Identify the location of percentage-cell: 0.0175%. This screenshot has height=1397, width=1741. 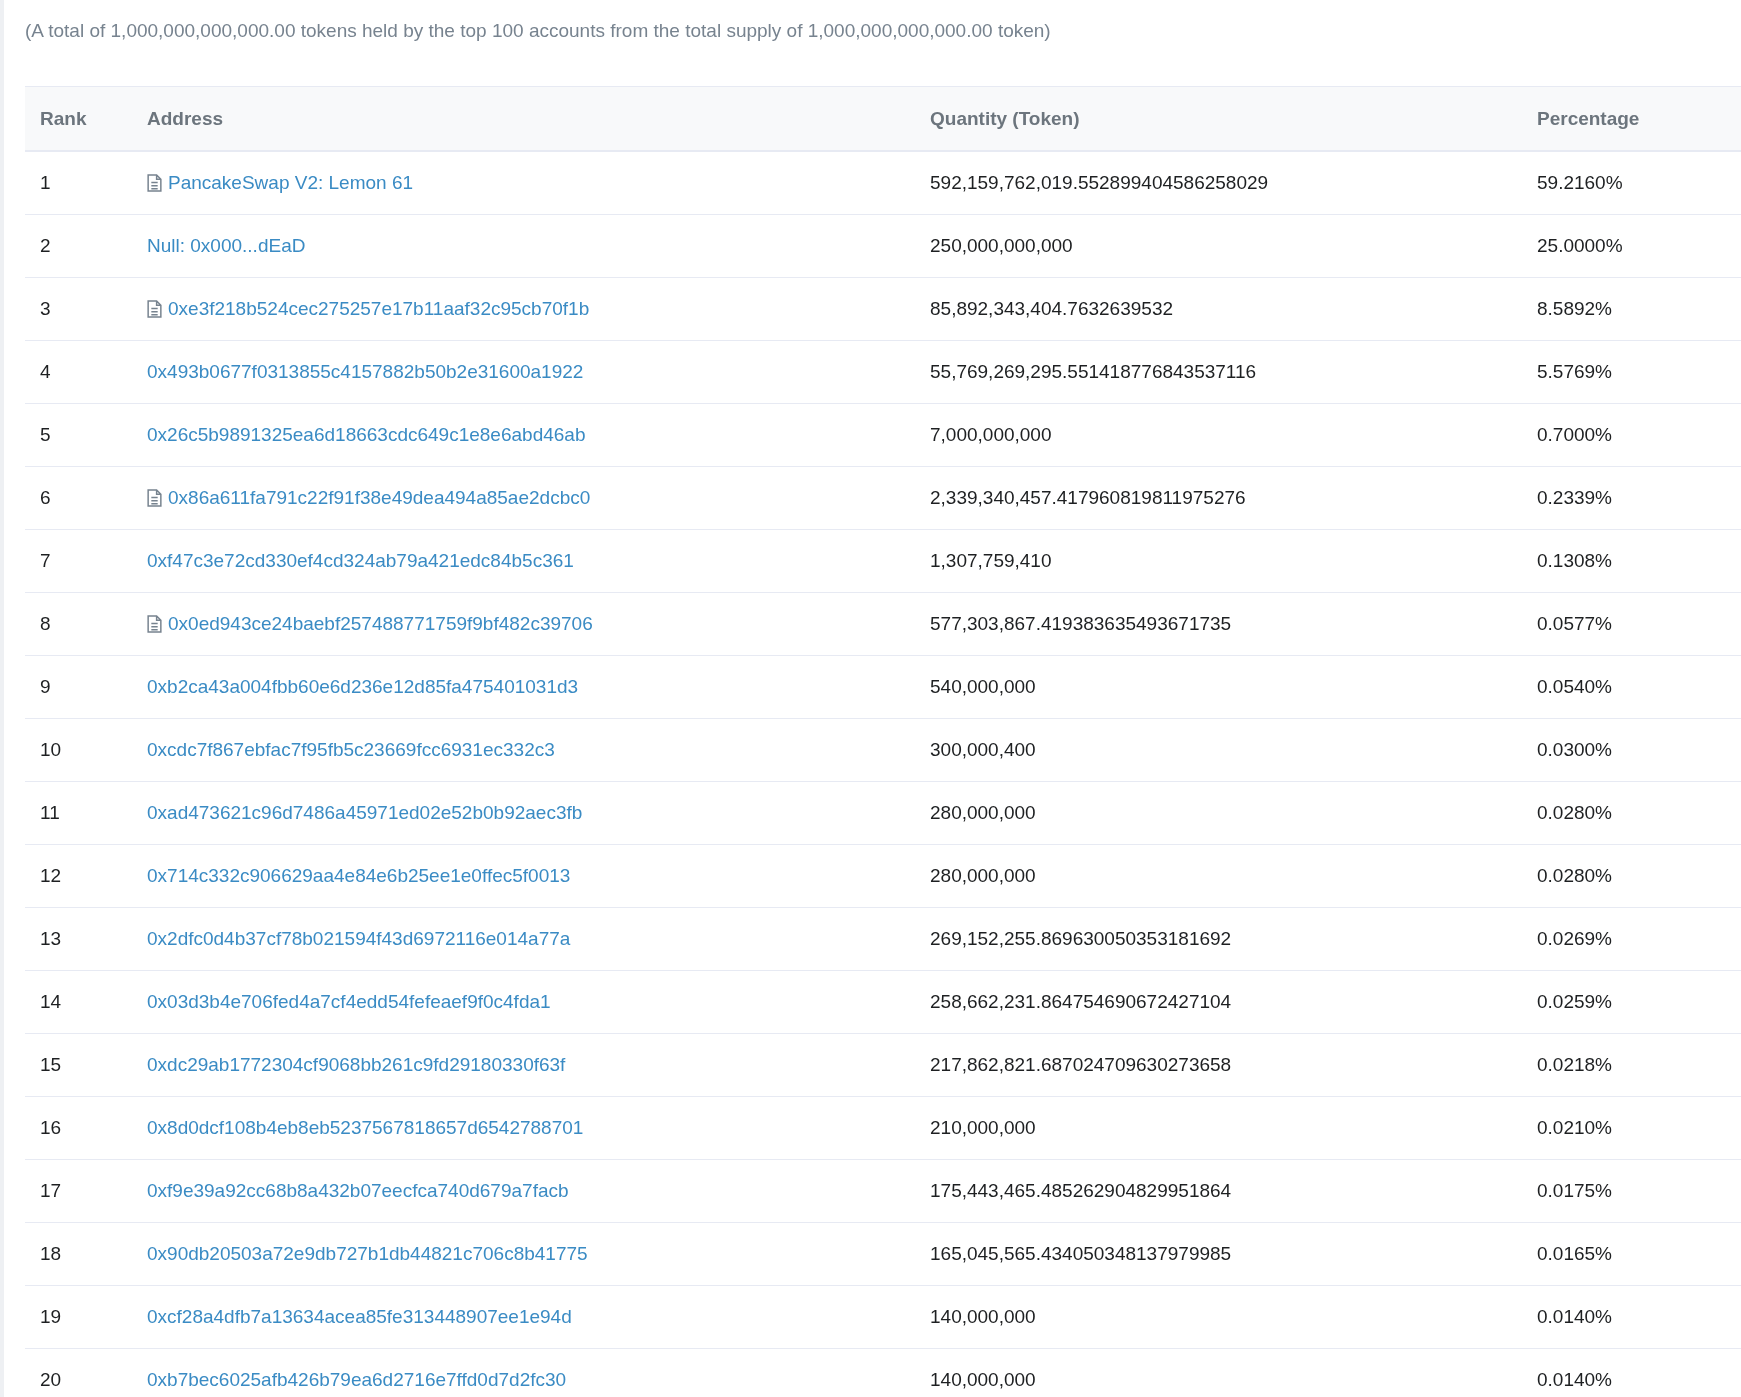
(1574, 1191).